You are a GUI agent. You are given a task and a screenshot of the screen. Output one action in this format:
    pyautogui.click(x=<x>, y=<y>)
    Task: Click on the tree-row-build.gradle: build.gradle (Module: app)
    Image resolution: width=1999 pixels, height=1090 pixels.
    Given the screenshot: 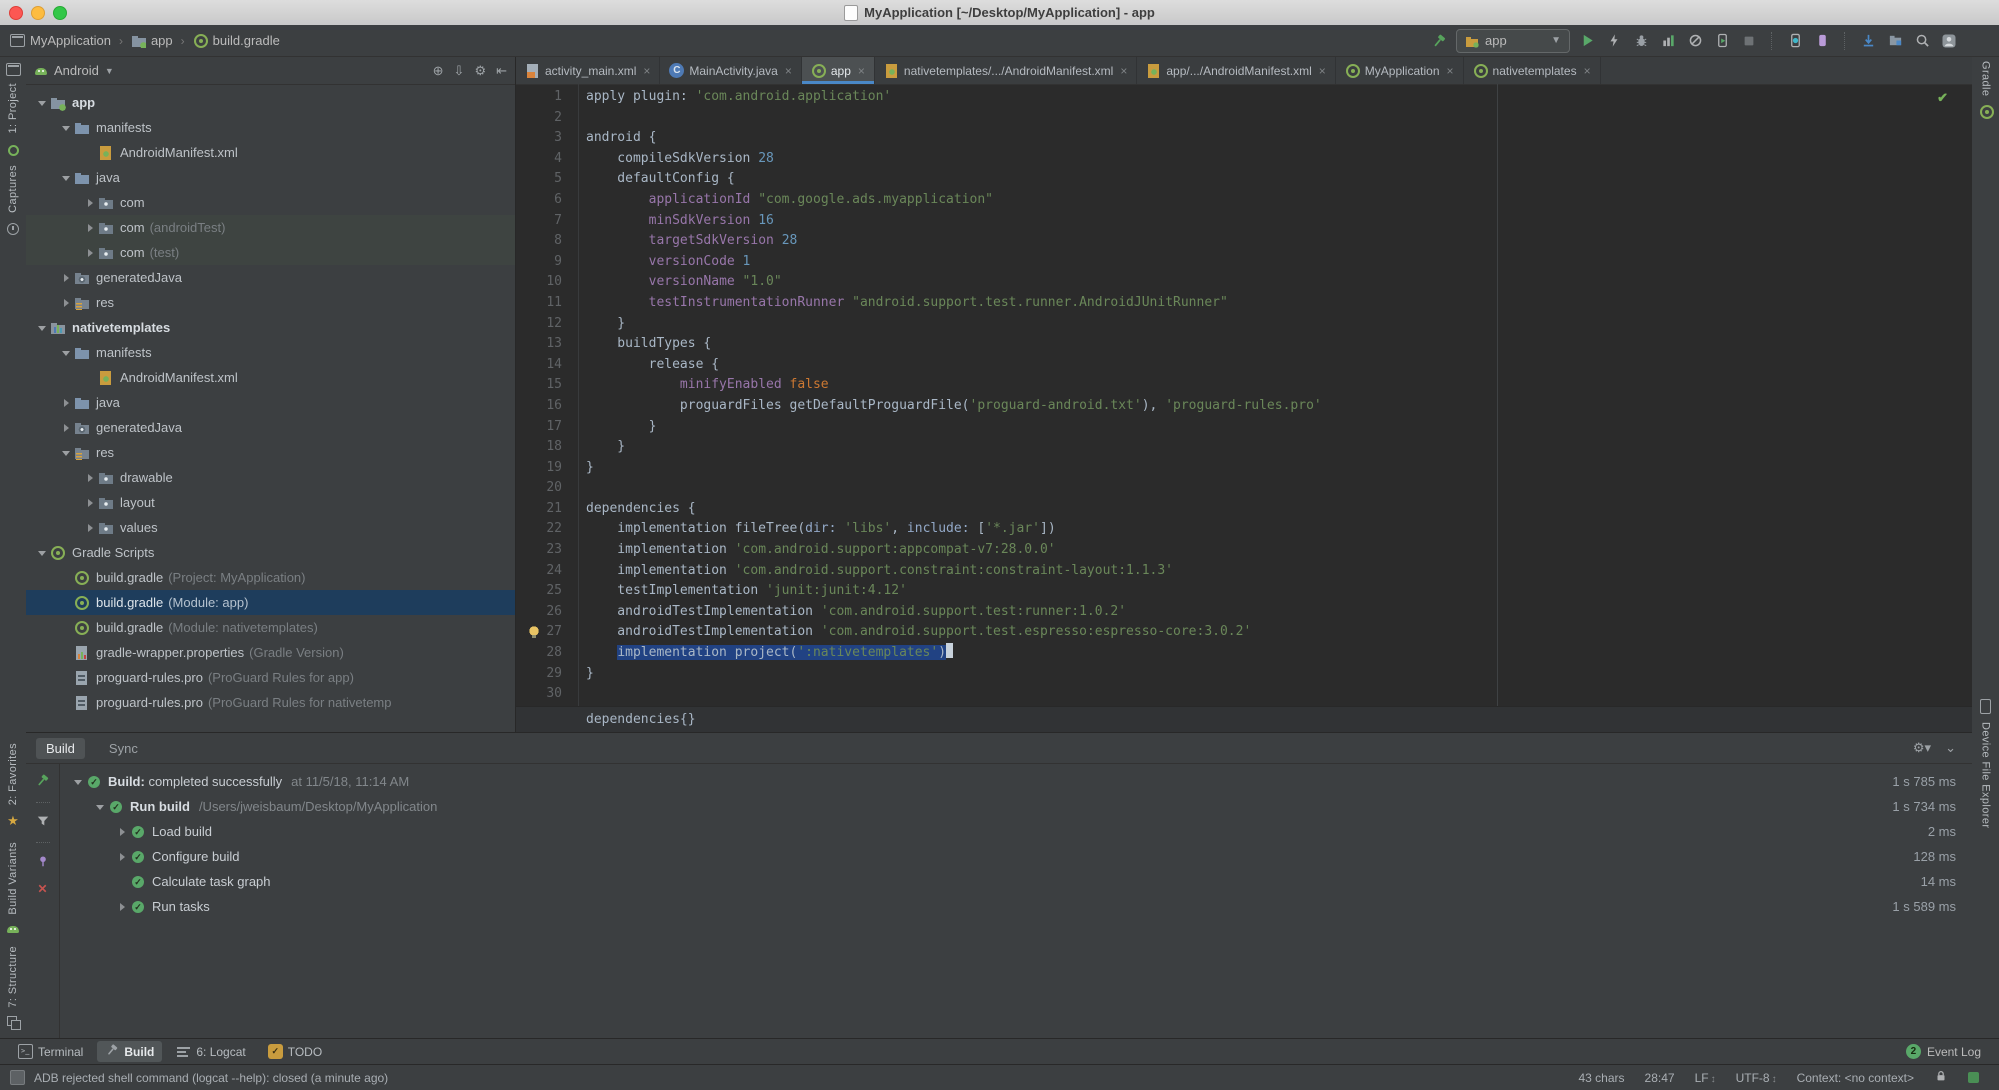 What is the action you would take?
    pyautogui.click(x=270, y=602)
    